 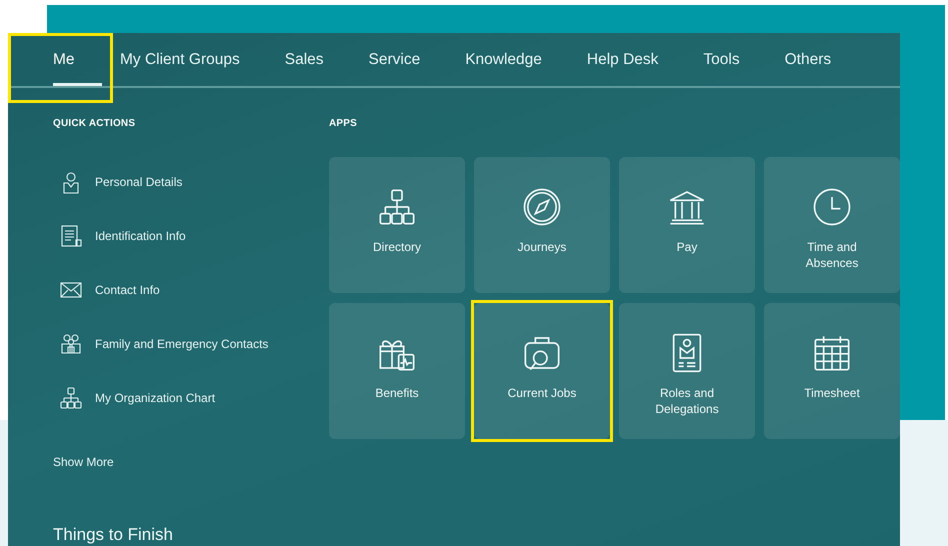 What do you see at coordinates (503, 59) in the screenshot?
I see `nav-tab: Knowledge` at bounding box center [503, 59].